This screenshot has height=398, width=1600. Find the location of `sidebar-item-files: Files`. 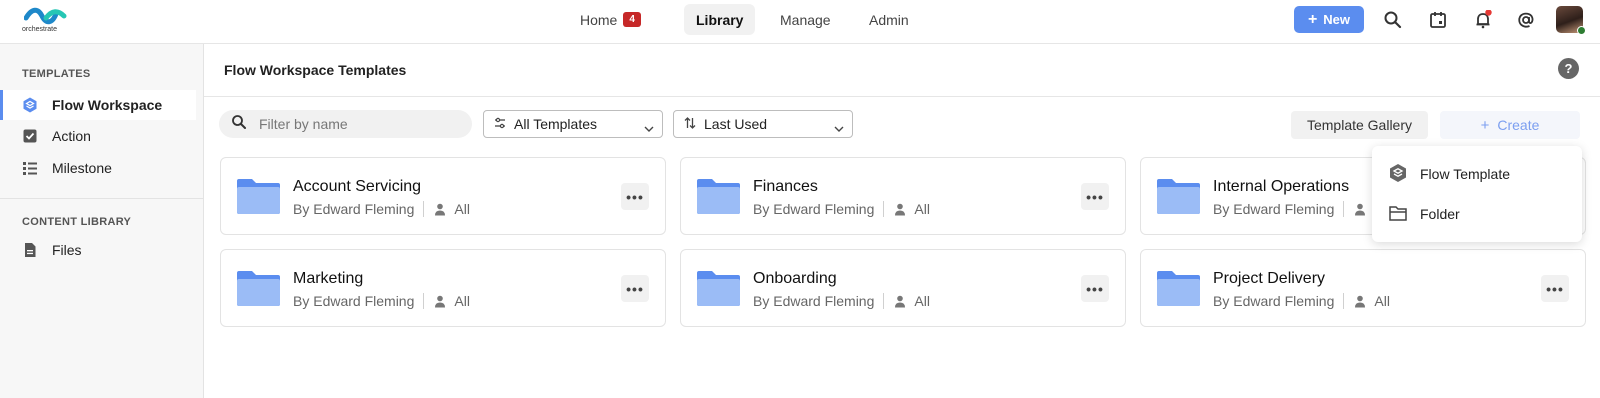

sidebar-item-files: Files is located at coordinates (98, 250).